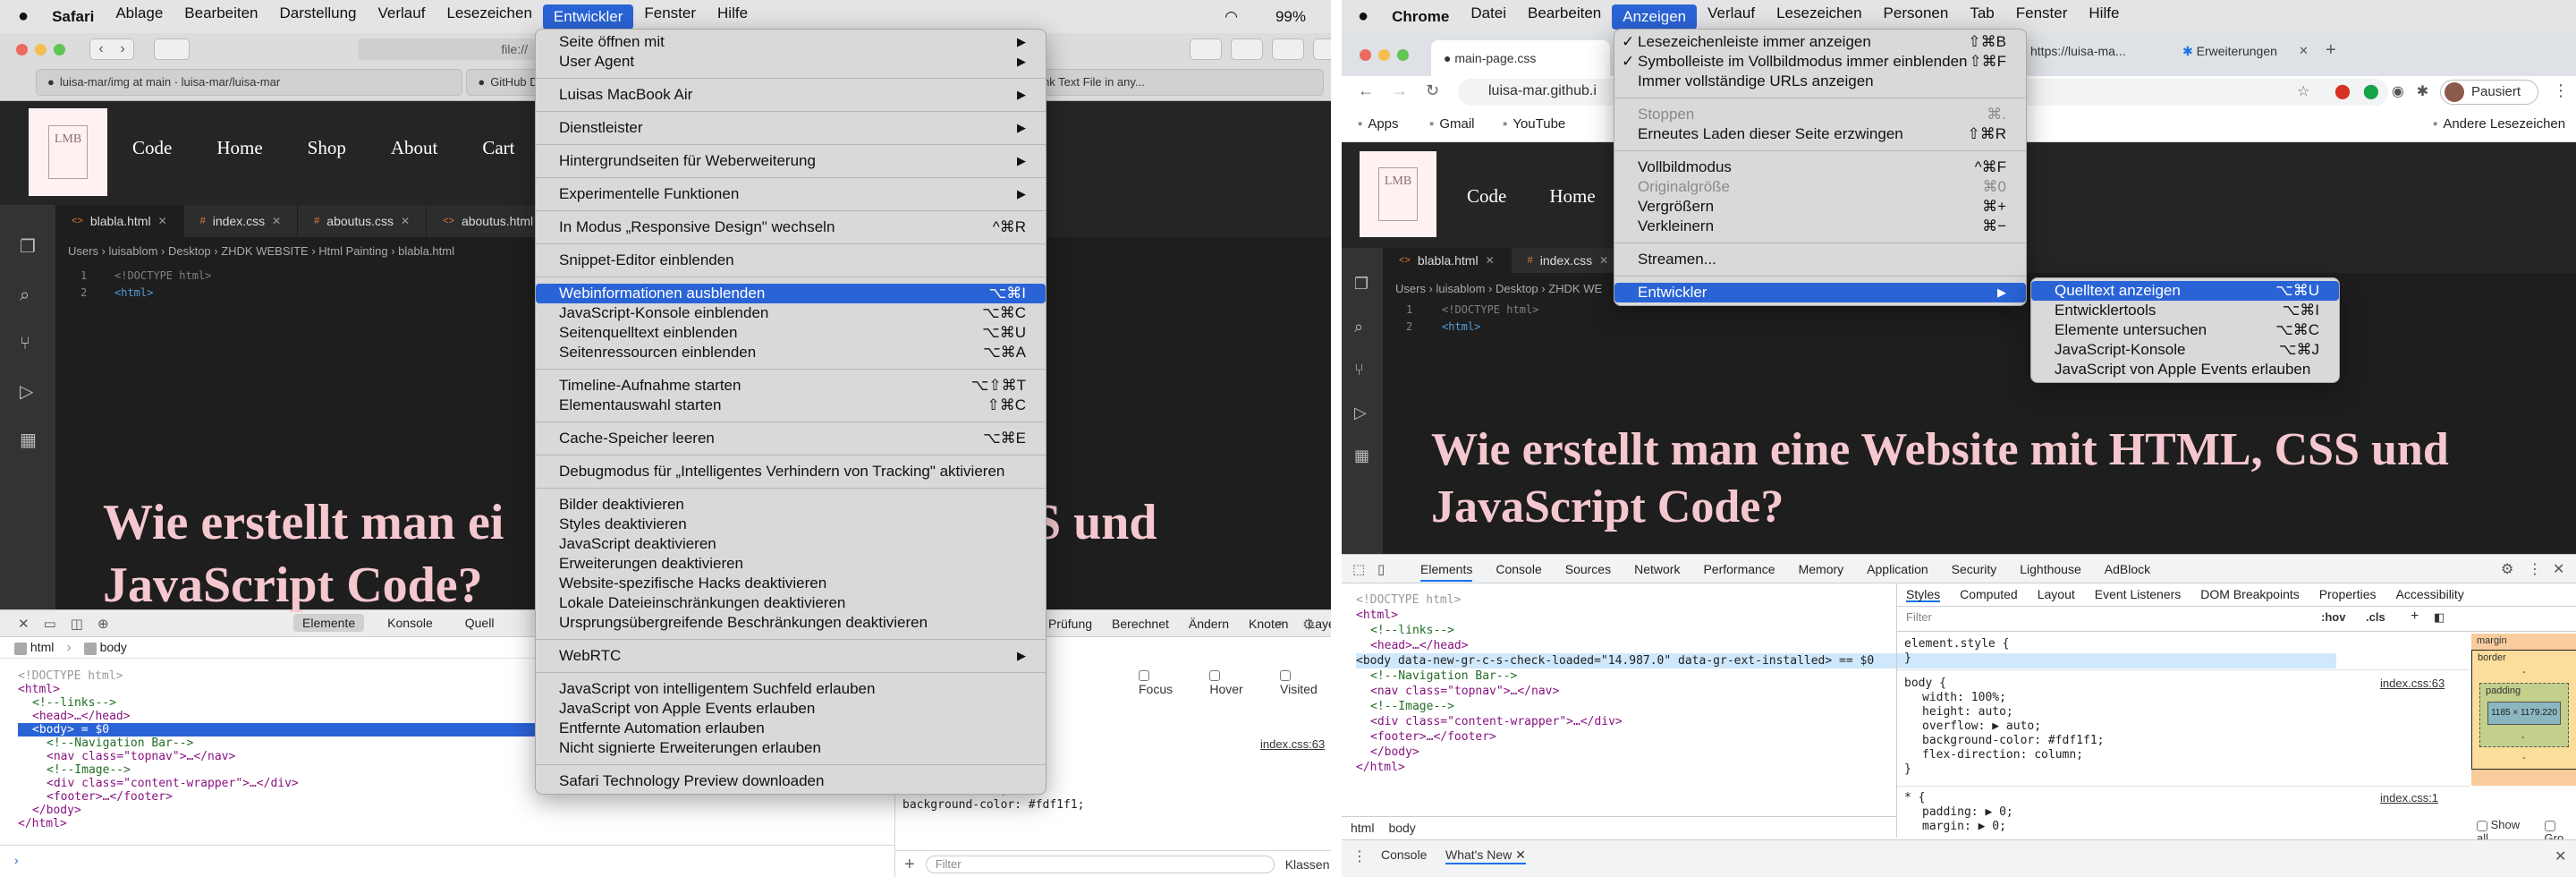 Image resolution: width=2576 pixels, height=877 pixels. I want to click on menubar-bearbeiten: Bearbeiten, so click(221, 17).